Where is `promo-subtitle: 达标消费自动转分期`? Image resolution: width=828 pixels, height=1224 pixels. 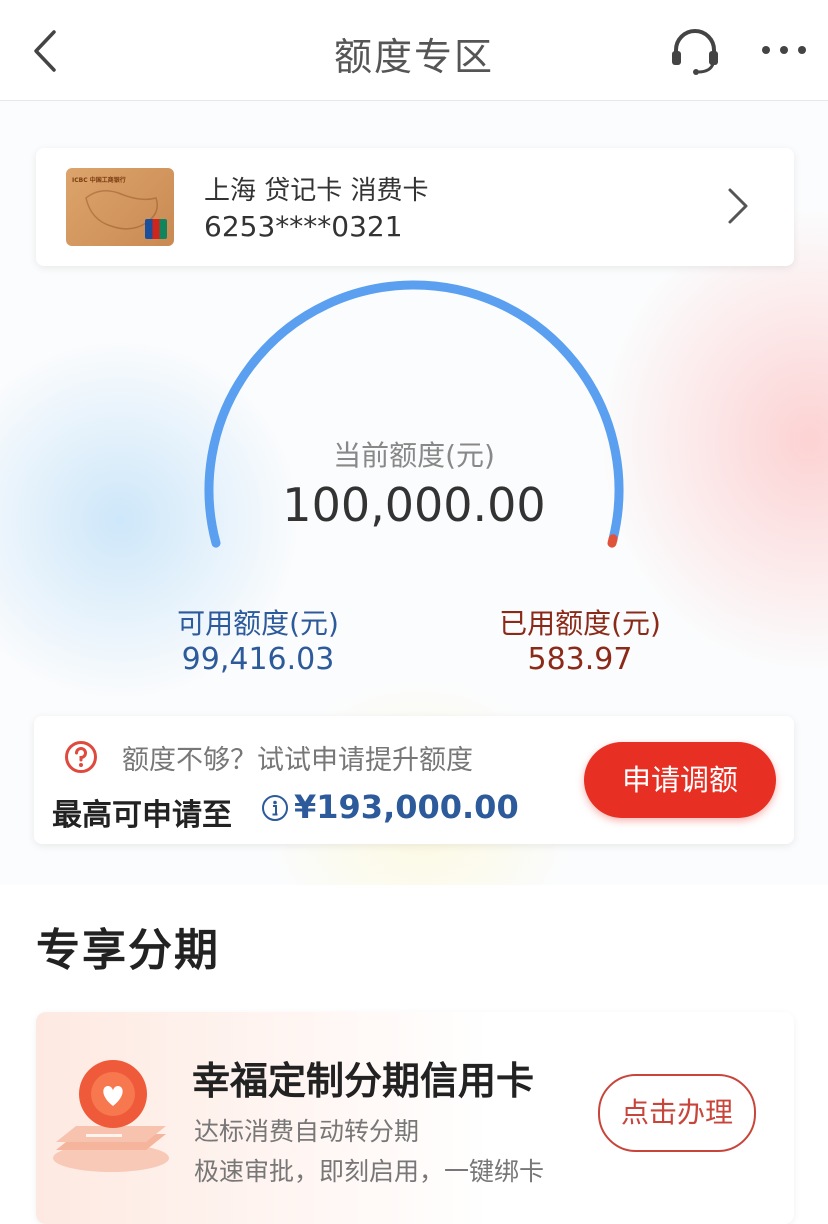
promo-subtitle: 达标消费自动转分期 is located at coordinates (307, 1131).